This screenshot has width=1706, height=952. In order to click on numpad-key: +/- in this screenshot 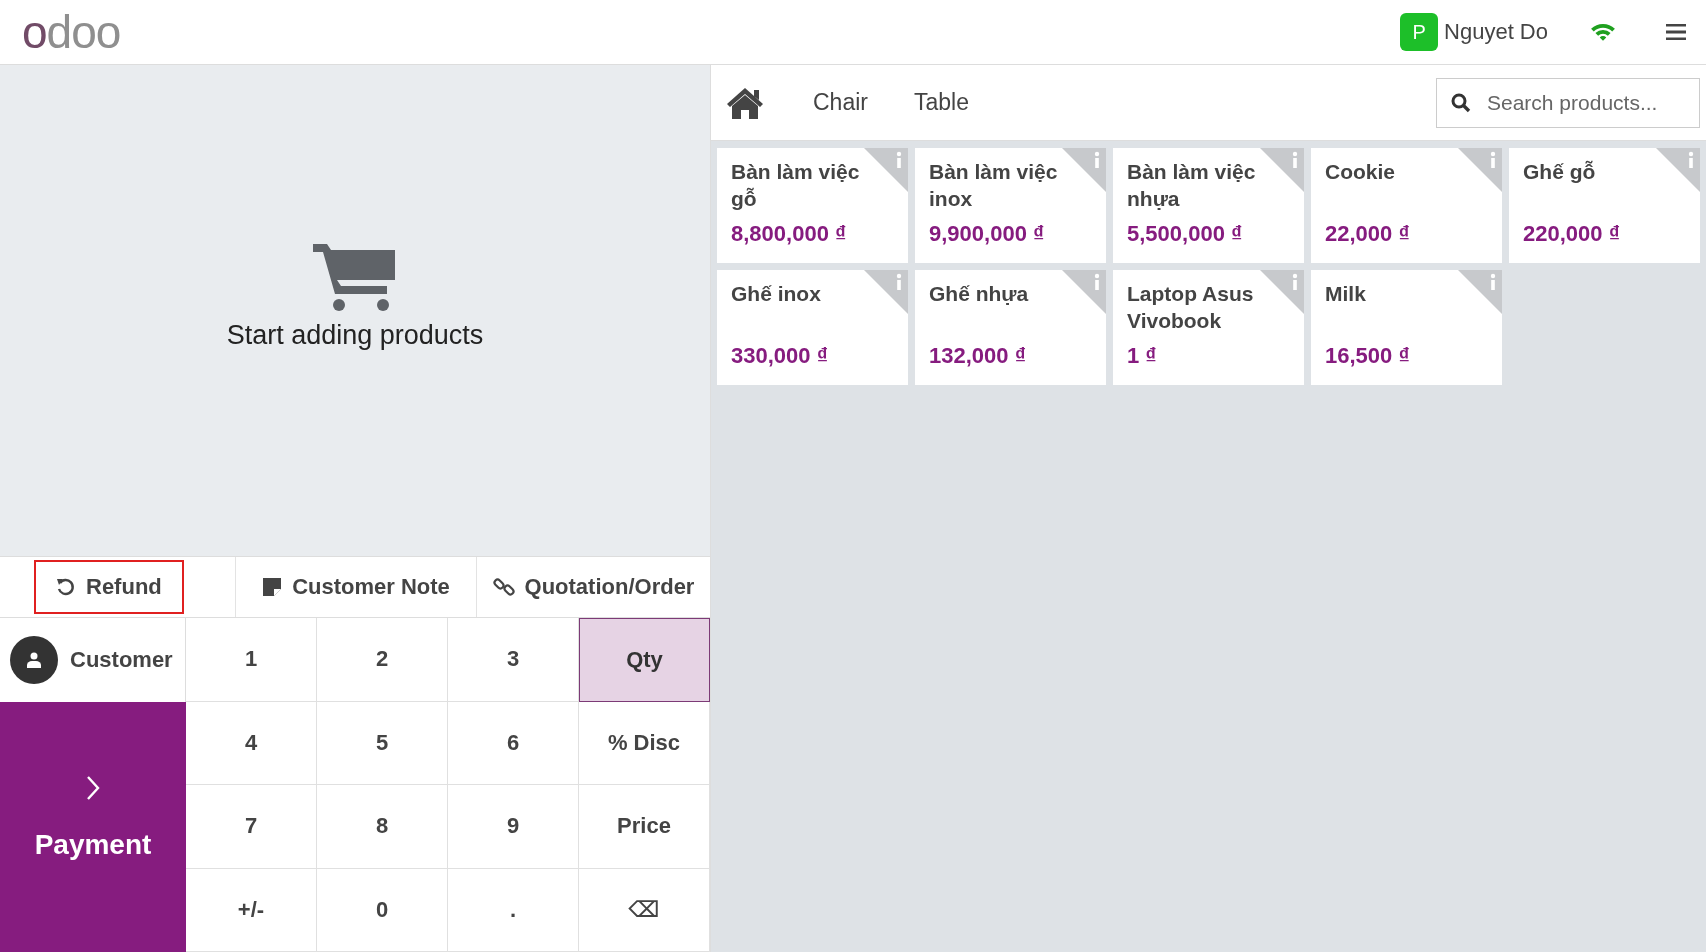, I will do `click(251, 910)`.